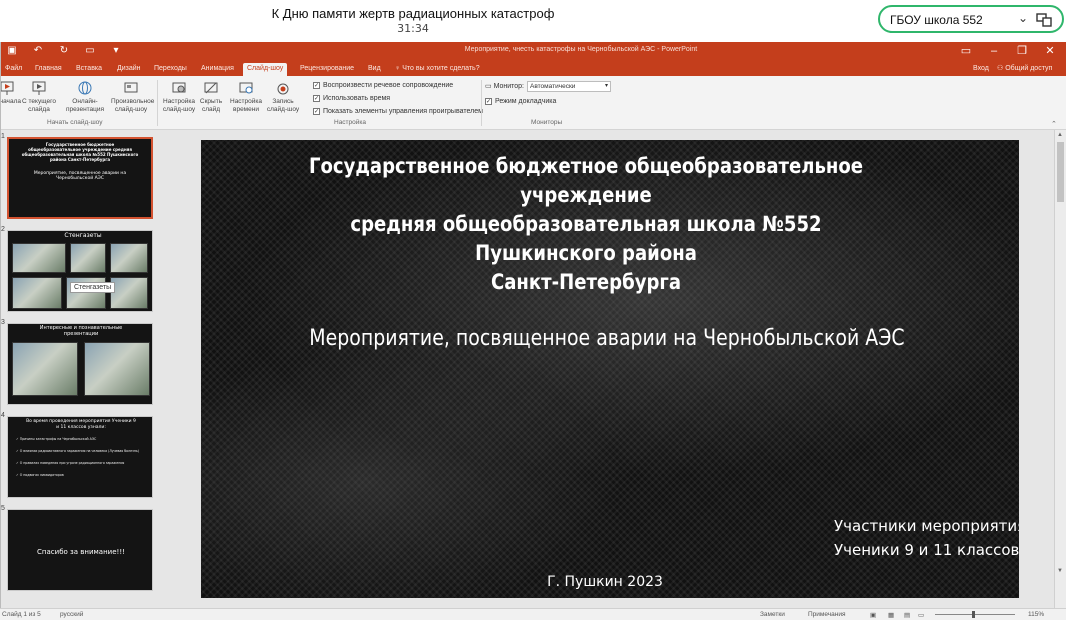 Image resolution: width=1080 pixels, height=620 pixels. I want to click on room-selector: ГБОУ школа 552 ⌄, so click(971, 19).